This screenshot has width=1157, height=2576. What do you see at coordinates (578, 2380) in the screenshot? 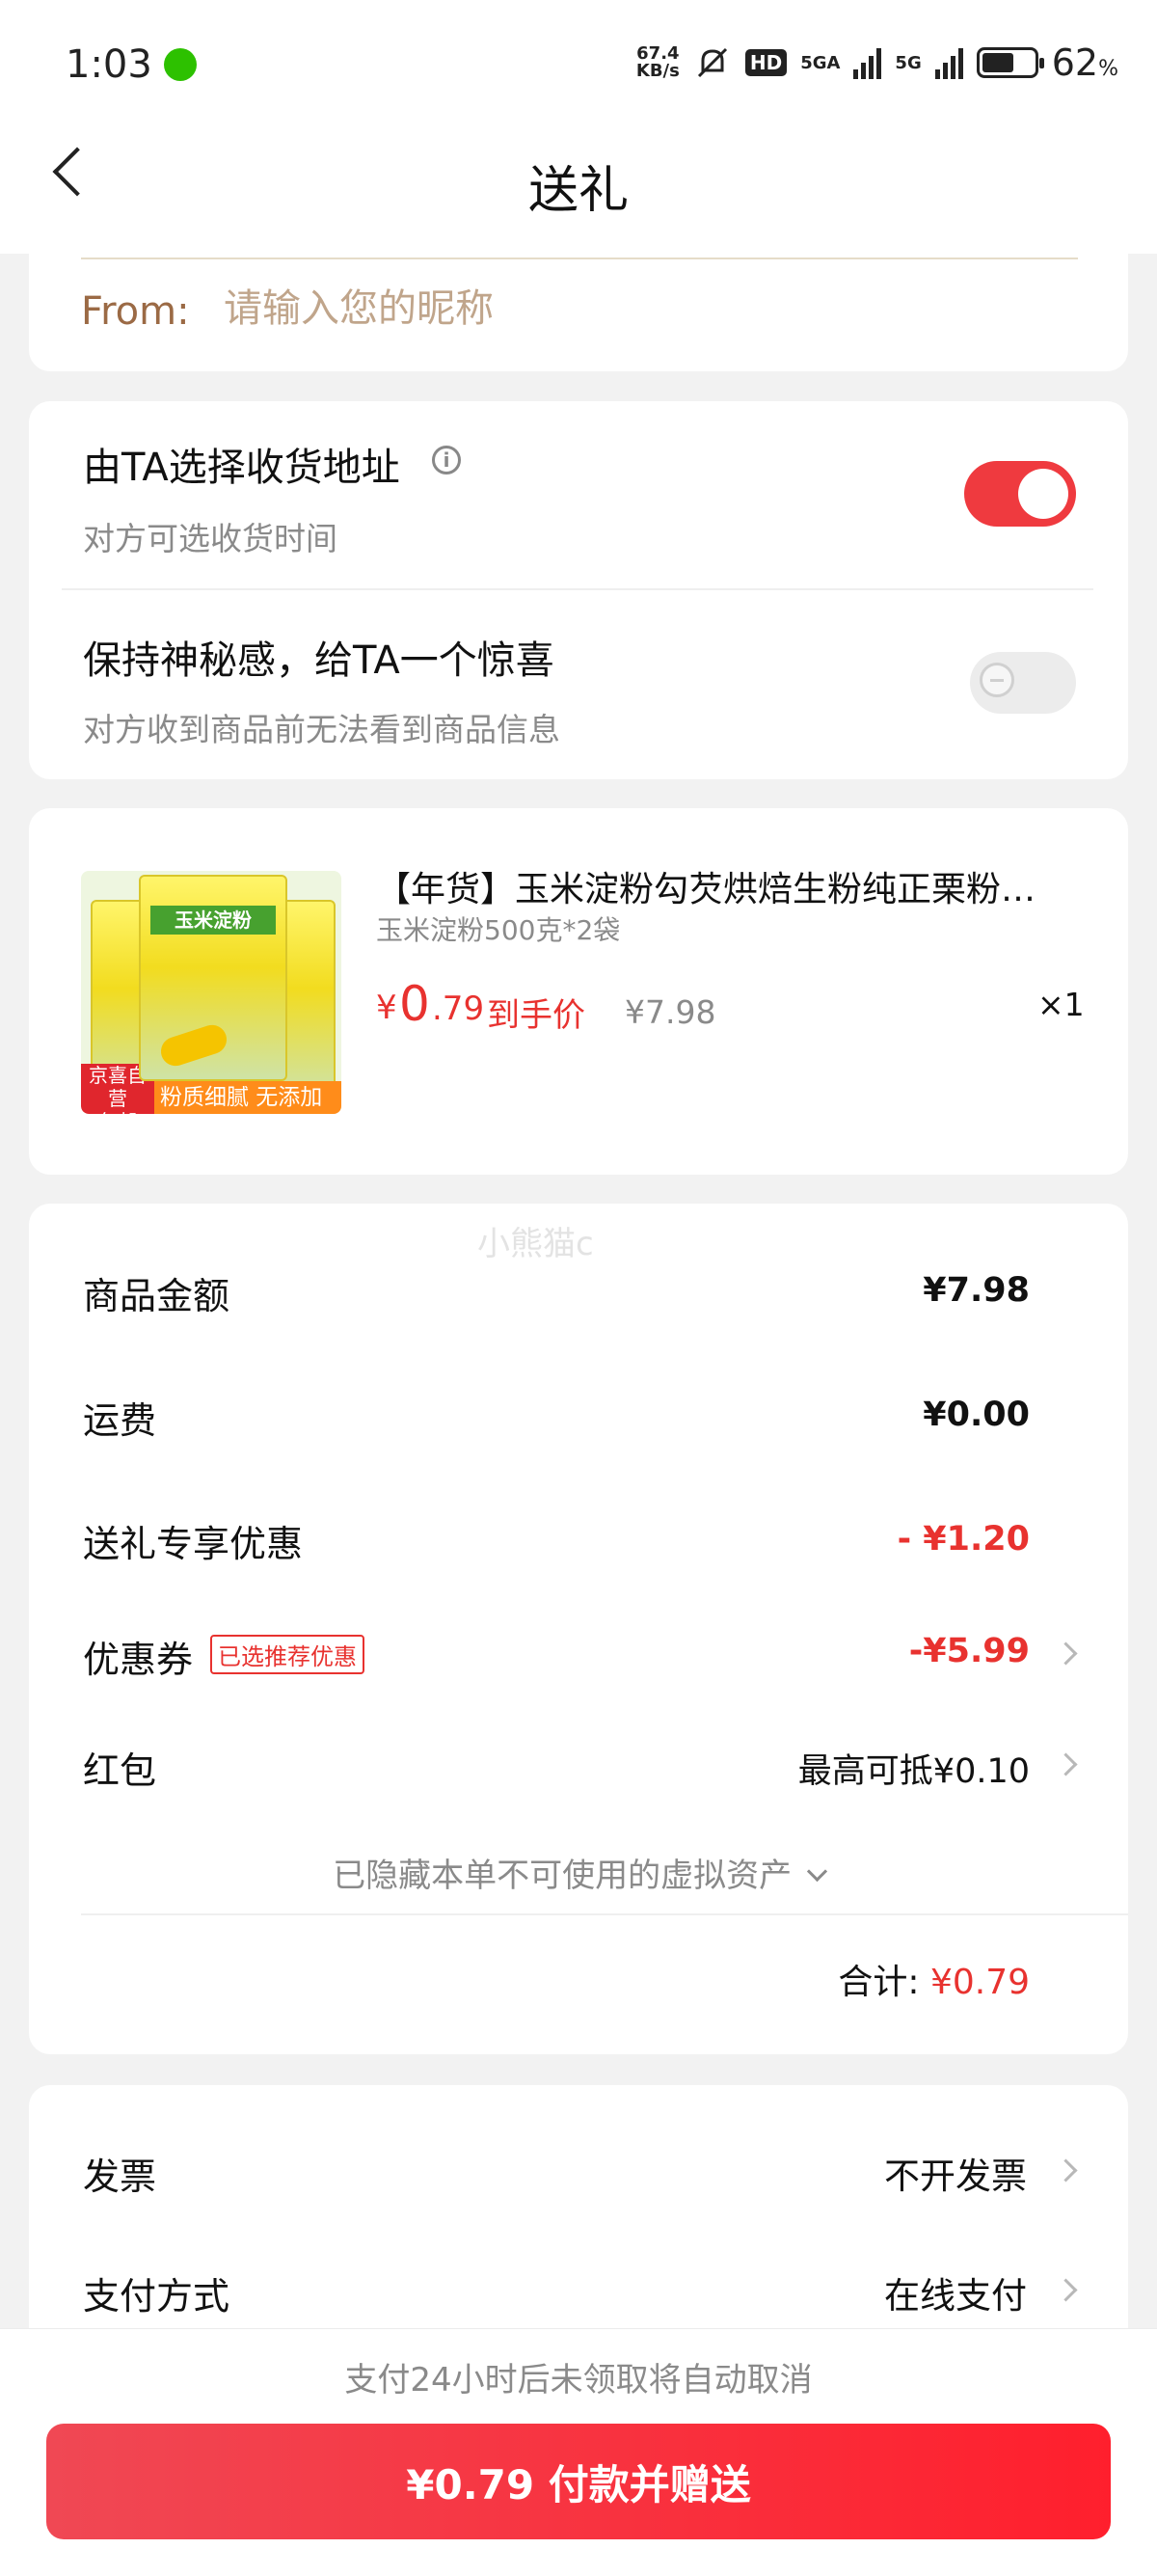
I see `auto-cancel-notice: 支付24小时后未领取将自动取消` at bounding box center [578, 2380].